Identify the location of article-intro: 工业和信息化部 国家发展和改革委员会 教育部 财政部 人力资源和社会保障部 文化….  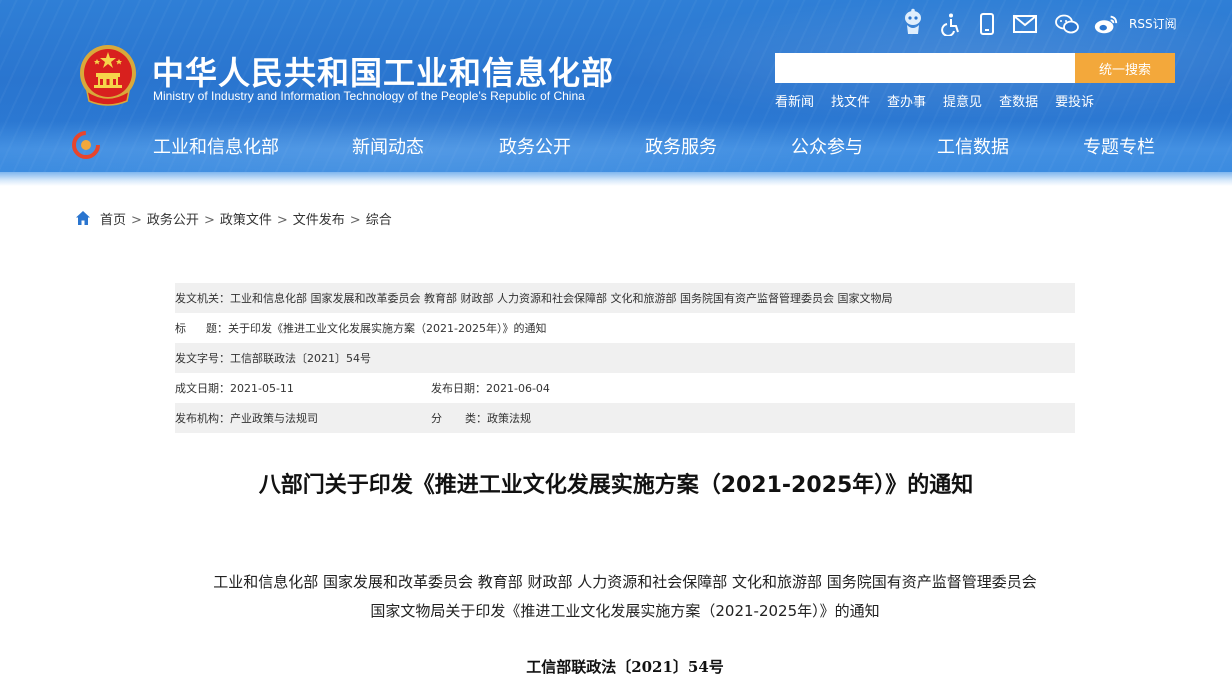
(616, 597).